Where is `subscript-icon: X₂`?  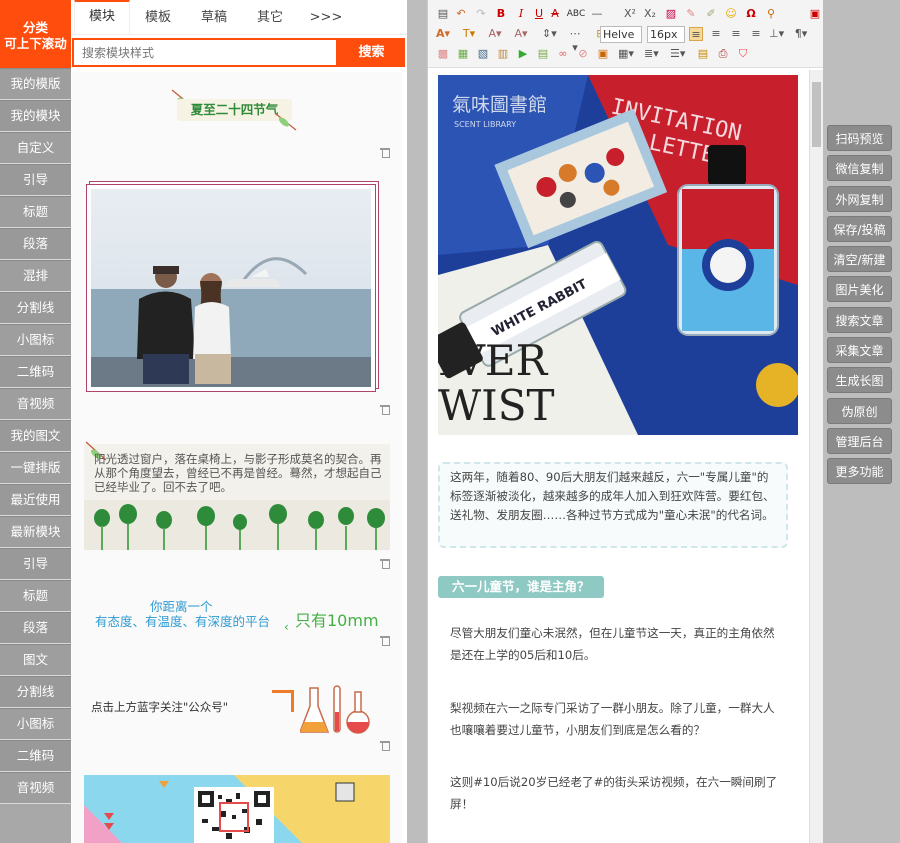 subscript-icon: X₂ is located at coordinates (650, 14).